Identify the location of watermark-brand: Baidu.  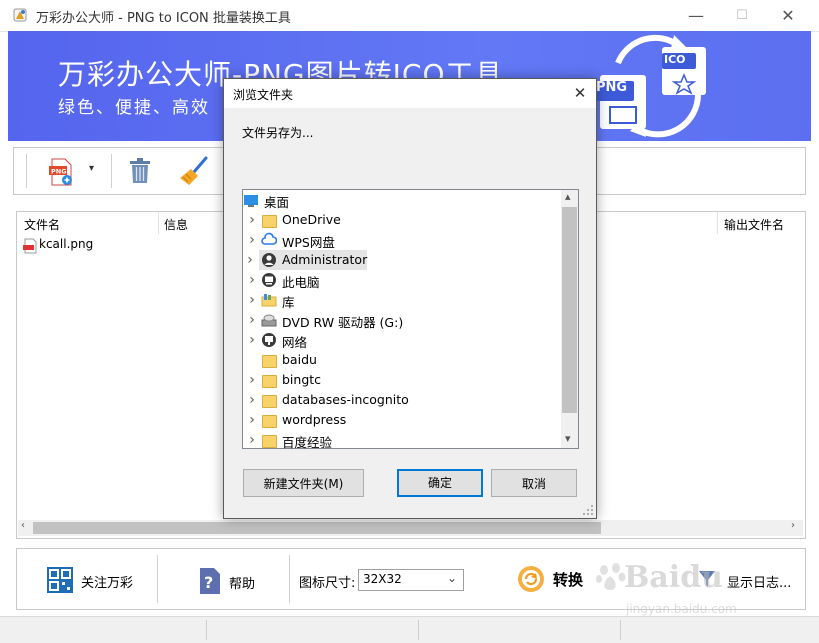
(673, 577).